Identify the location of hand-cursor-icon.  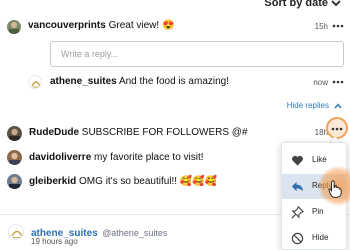
(335, 189).